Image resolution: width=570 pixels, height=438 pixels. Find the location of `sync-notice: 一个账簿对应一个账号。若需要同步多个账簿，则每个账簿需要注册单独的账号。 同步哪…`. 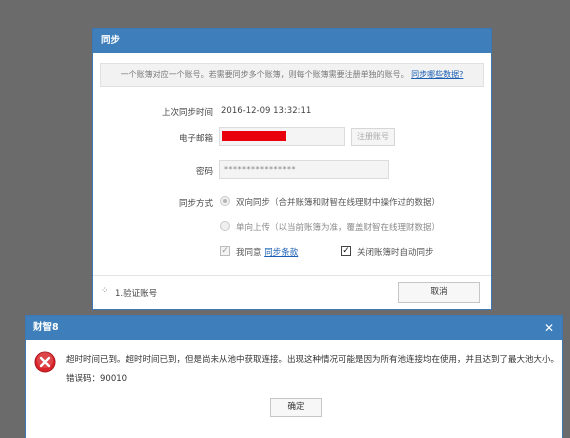

sync-notice: 一个账簿对应一个账号。若需要同步多个账簿，则每个账簿需要注册单独的账号。 同步哪… is located at coordinates (292, 75).